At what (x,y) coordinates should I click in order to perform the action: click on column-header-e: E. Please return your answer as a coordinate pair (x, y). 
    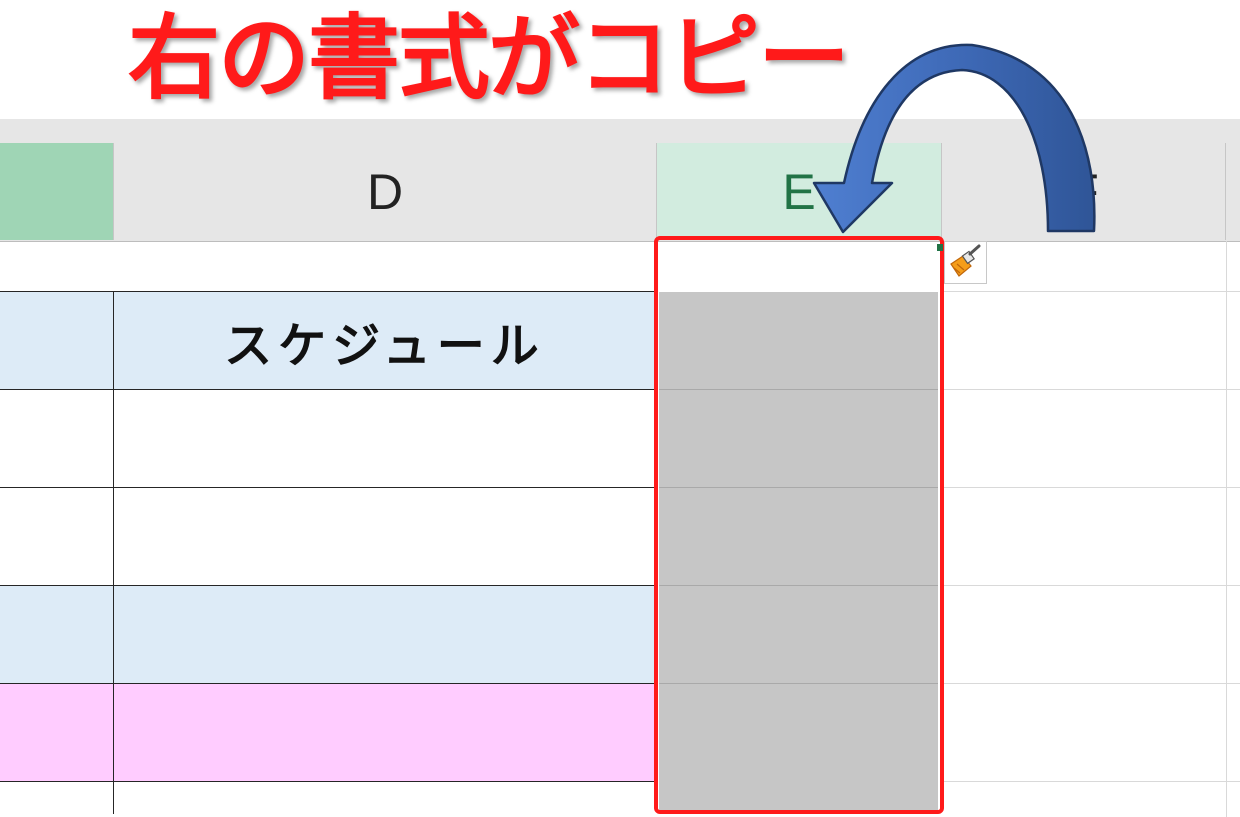
    Looking at the image, I should click on (798, 191).